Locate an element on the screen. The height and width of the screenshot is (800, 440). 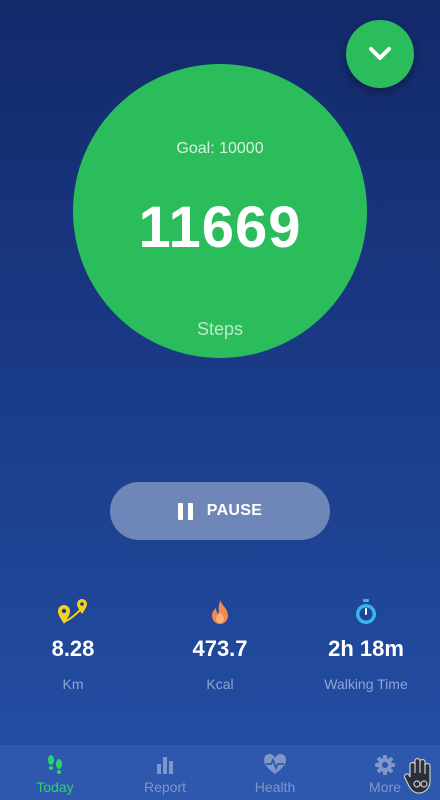
stat-distance: 8.28 Km is located at coordinates (73, 644).